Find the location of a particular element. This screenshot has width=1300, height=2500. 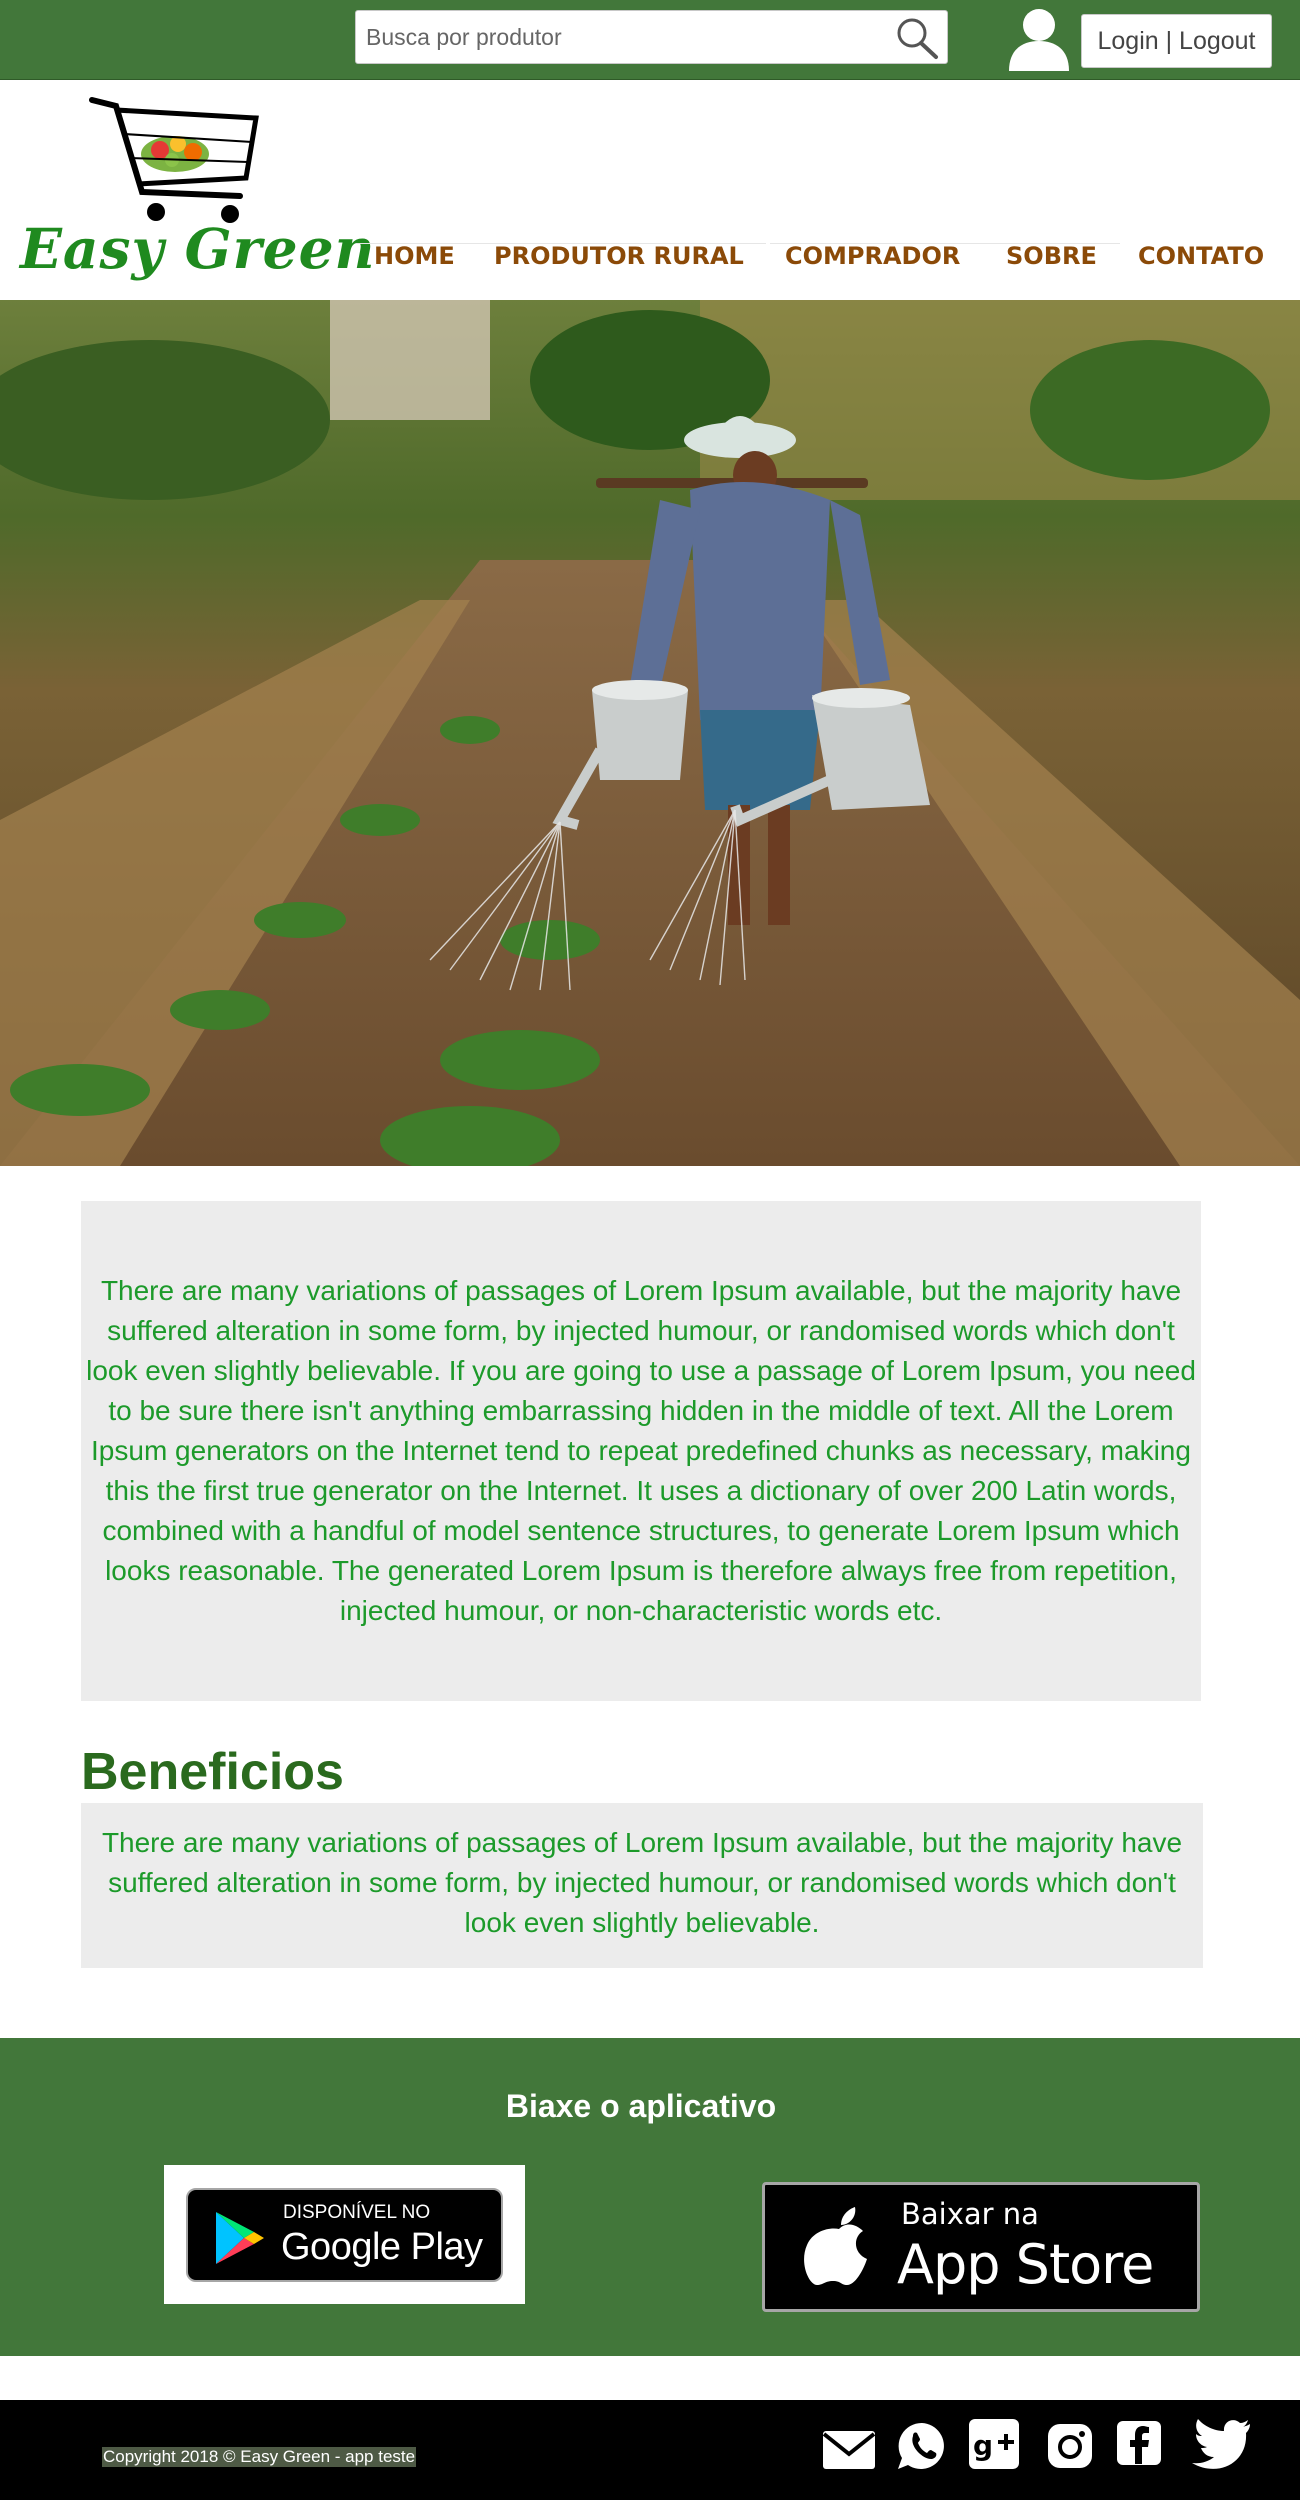

twitter-icon is located at coordinates (1221, 2444).